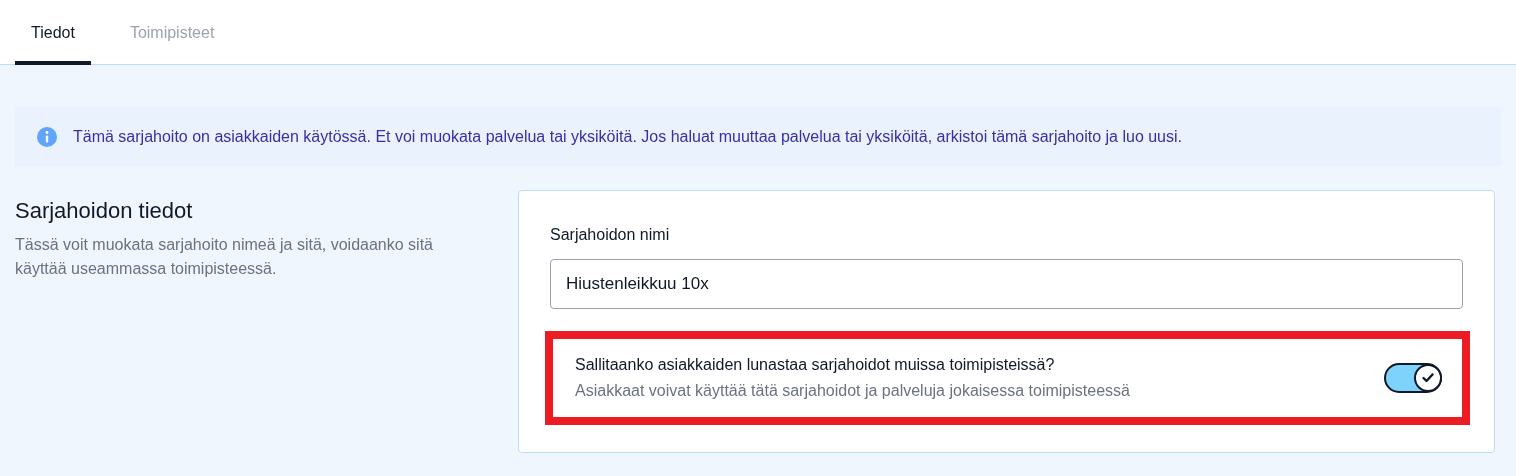 Image resolution: width=1516 pixels, height=476 pixels. I want to click on name-input-field: Hiustenleikkuu 10x, so click(1006, 284).